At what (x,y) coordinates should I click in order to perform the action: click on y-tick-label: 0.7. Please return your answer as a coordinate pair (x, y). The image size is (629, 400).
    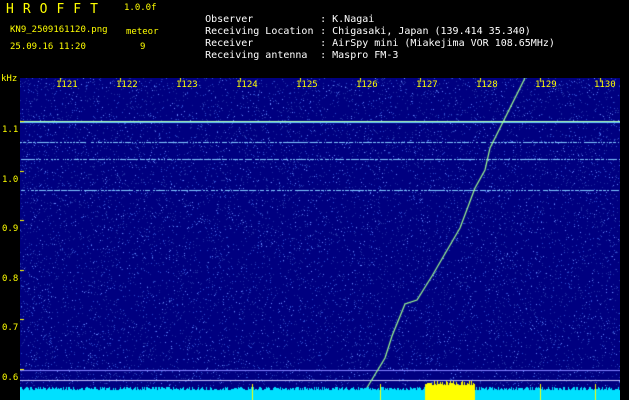
    Looking at the image, I should click on (10, 328).